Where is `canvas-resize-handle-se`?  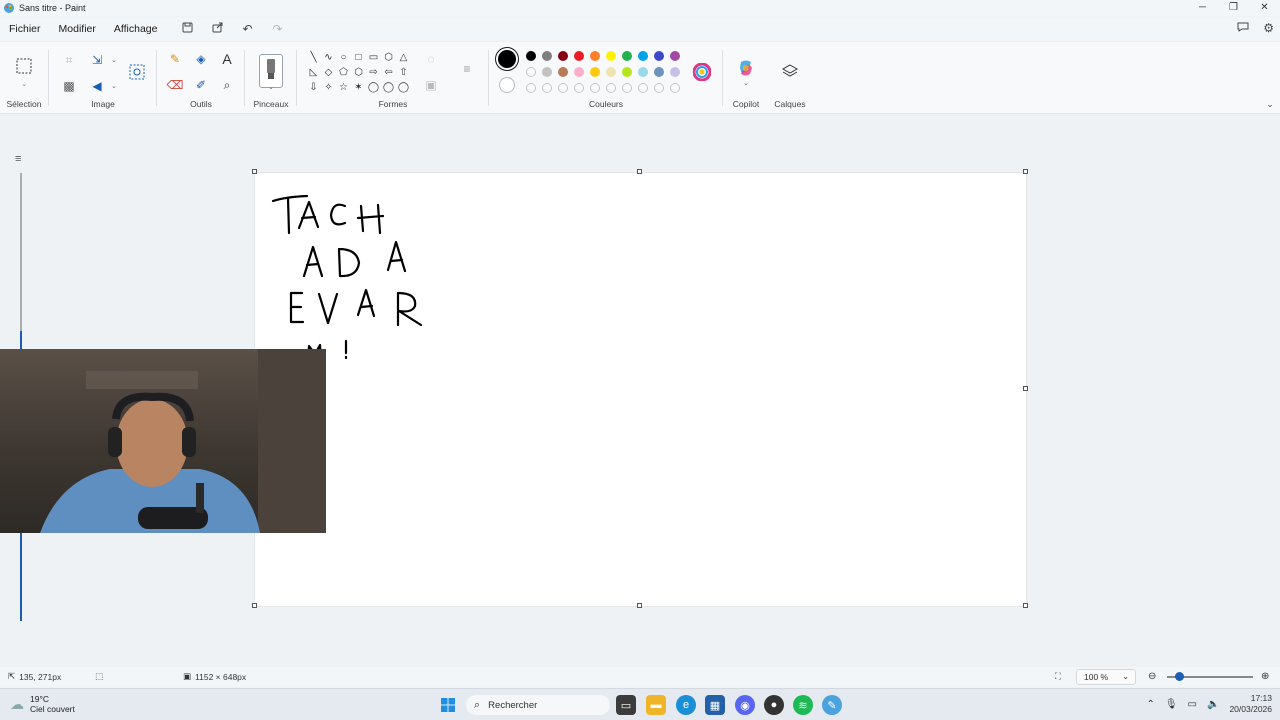 canvas-resize-handle-se is located at coordinates (1025, 605).